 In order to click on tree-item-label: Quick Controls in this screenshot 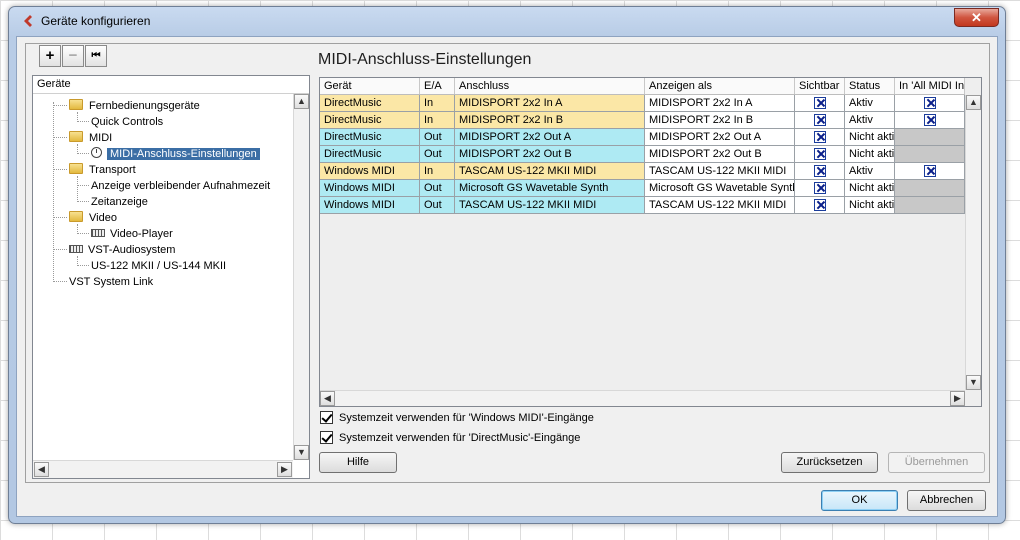, I will do `click(127, 122)`.